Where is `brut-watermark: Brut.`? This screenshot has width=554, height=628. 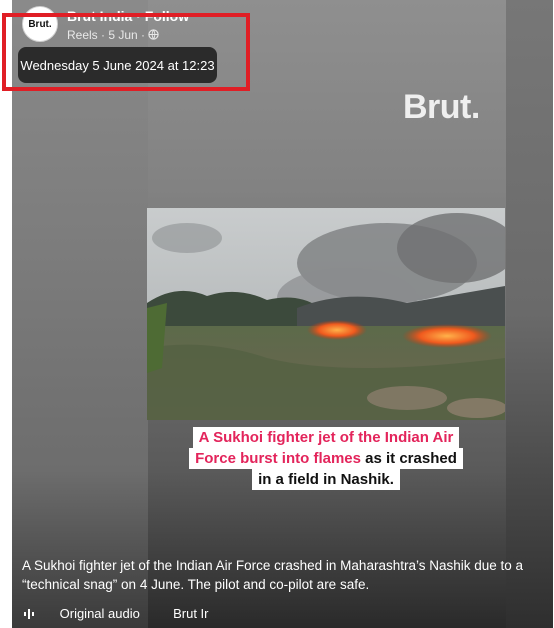
brut-watermark: Brut. is located at coordinates (441, 107).